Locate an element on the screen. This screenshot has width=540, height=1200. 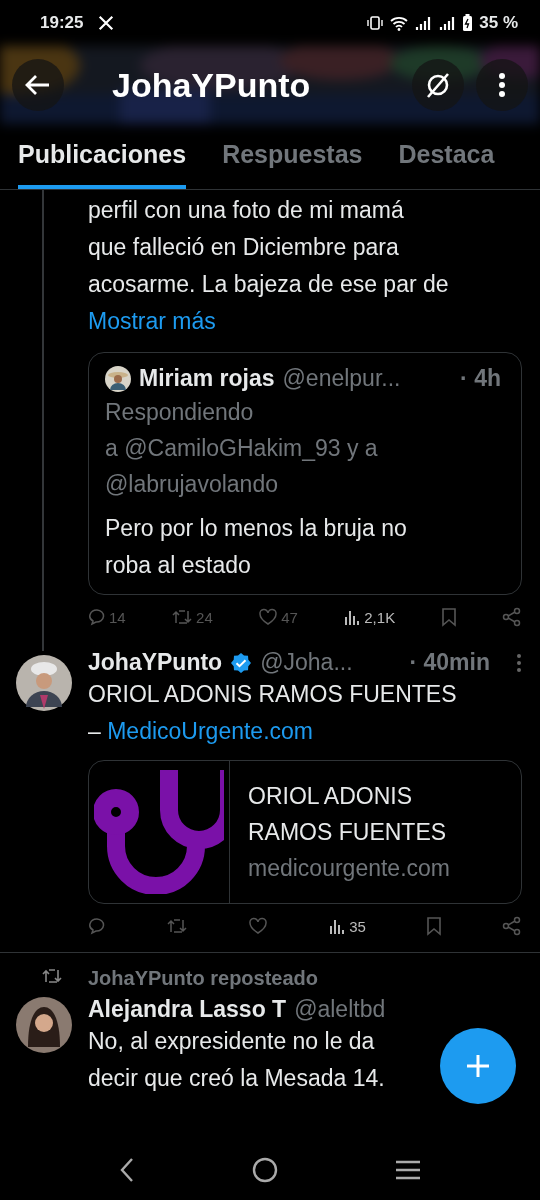
author-handle: @aleltbd is located at coordinates (340, 1009).